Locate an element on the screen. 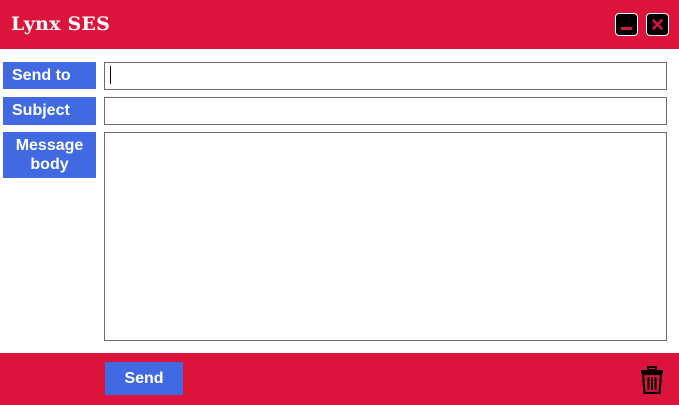 This screenshot has height=405, width=679. close-icon is located at coordinates (657, 24).